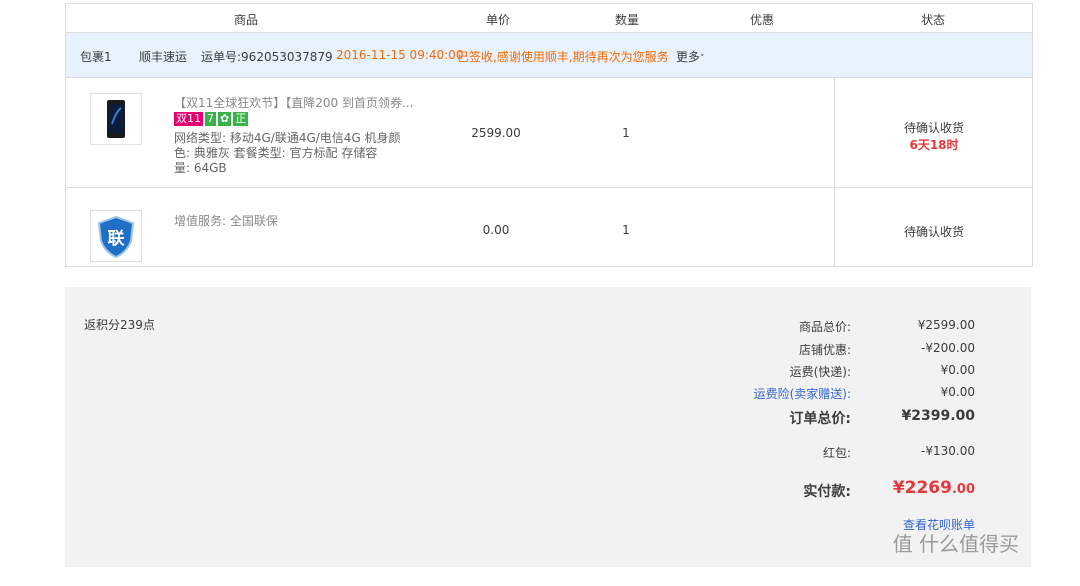  What do you see at coordinates (400, 55) in the screenshot?
I see `package-time: 2016-11-15 09:40:00` at bounding box center [400, 55].